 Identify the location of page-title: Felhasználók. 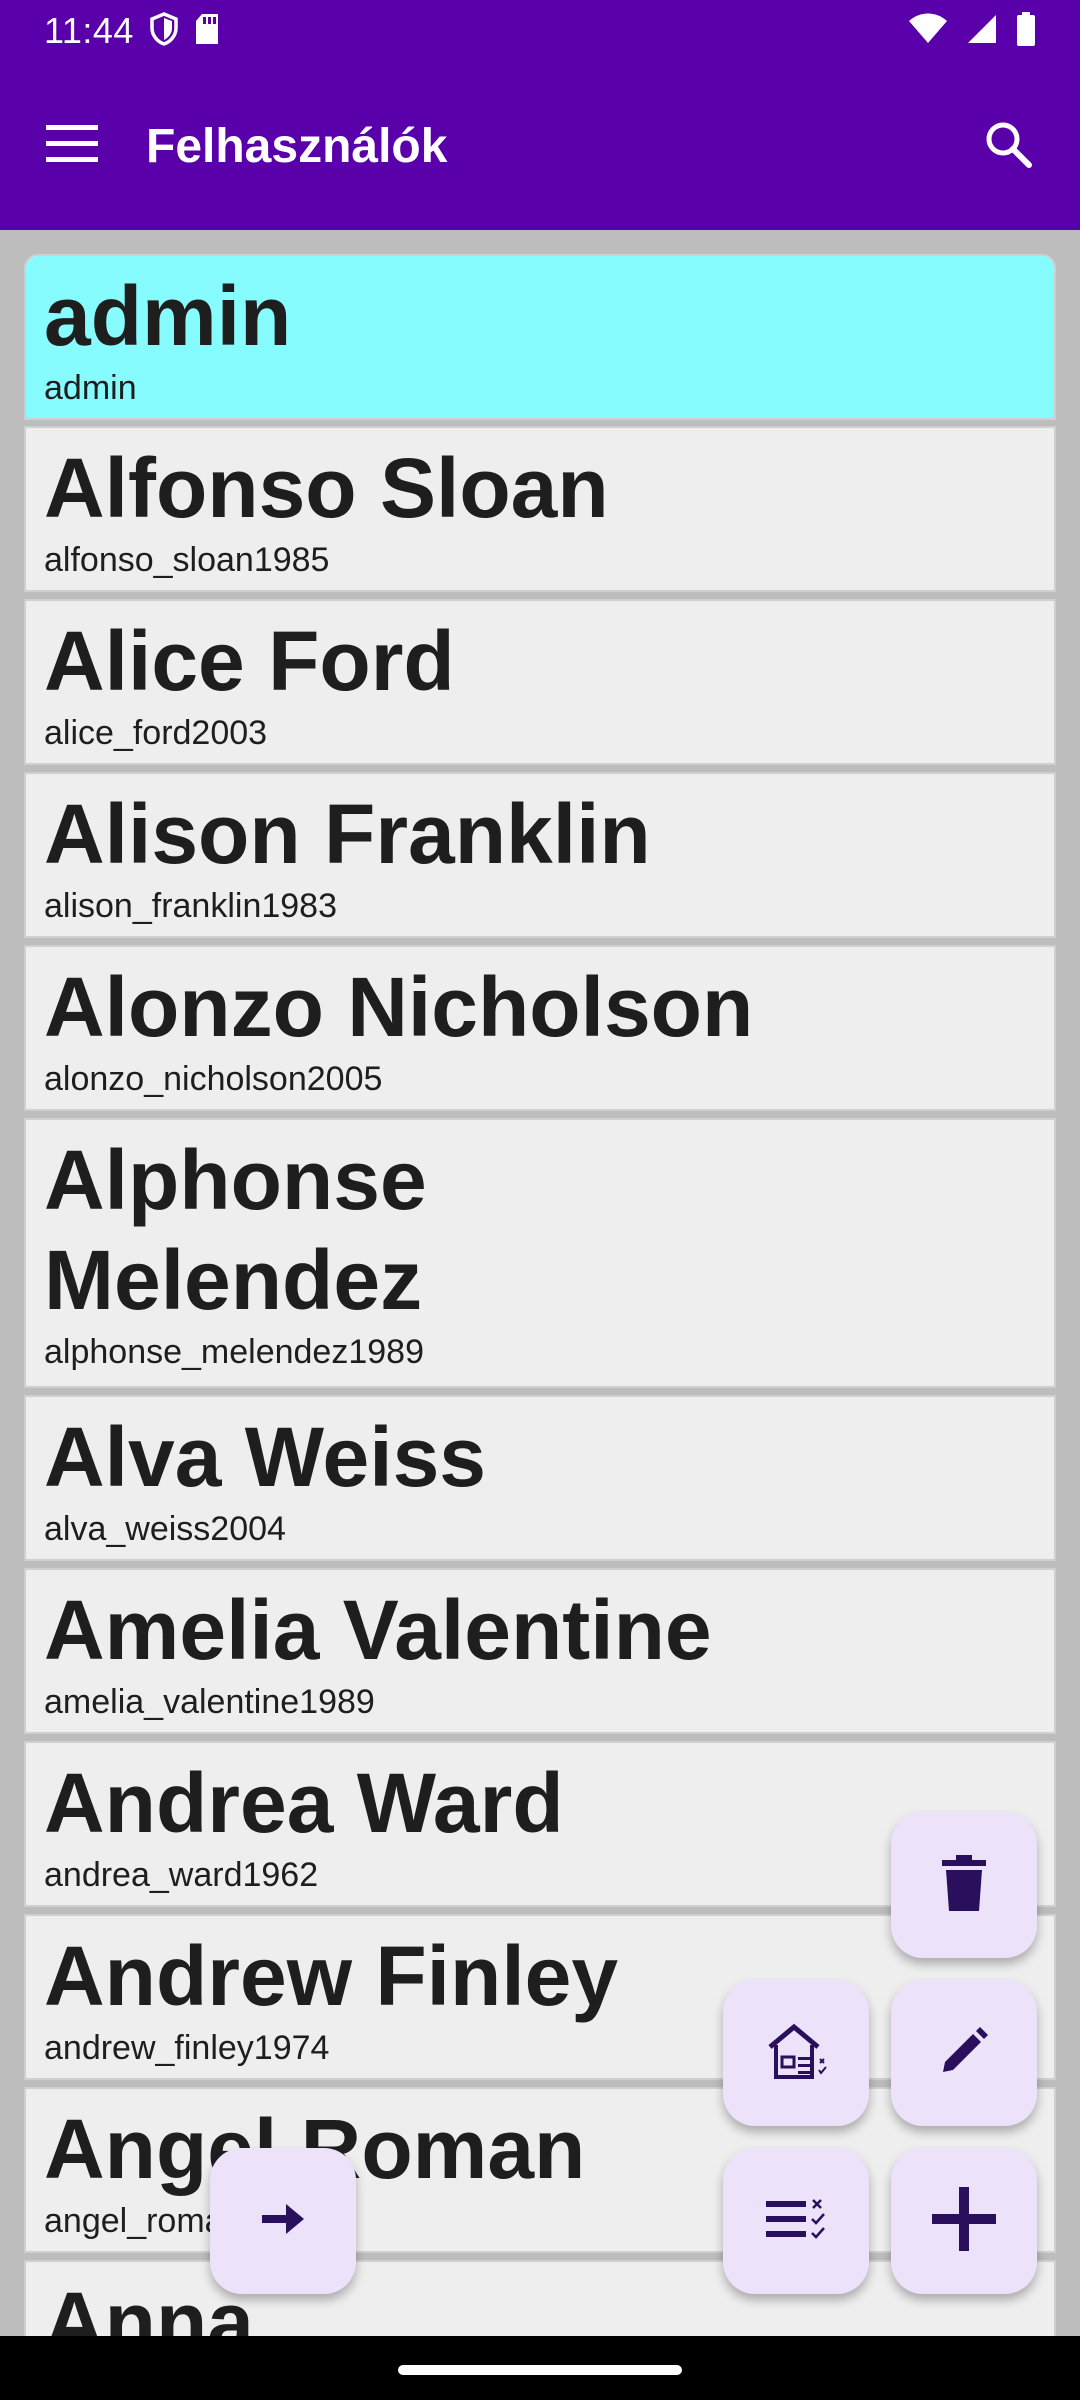
(297, 146).